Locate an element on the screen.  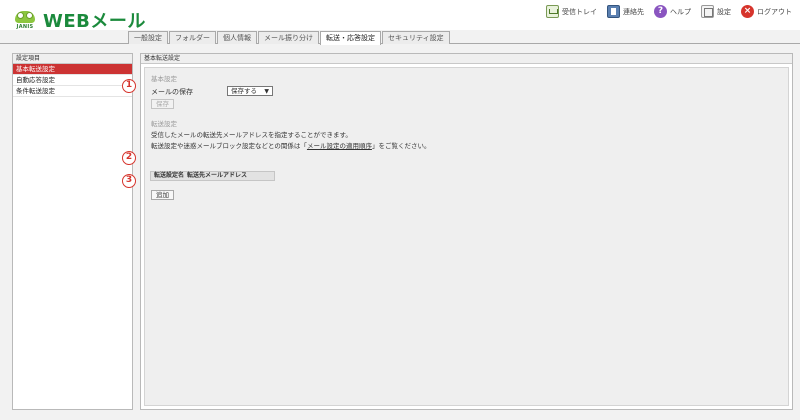
settings-tabs: 一般設定 フォルダー 個人情報 メール振り分け 転送・応答設定 セキュリティ設定 is located at coordinates (289, 38).